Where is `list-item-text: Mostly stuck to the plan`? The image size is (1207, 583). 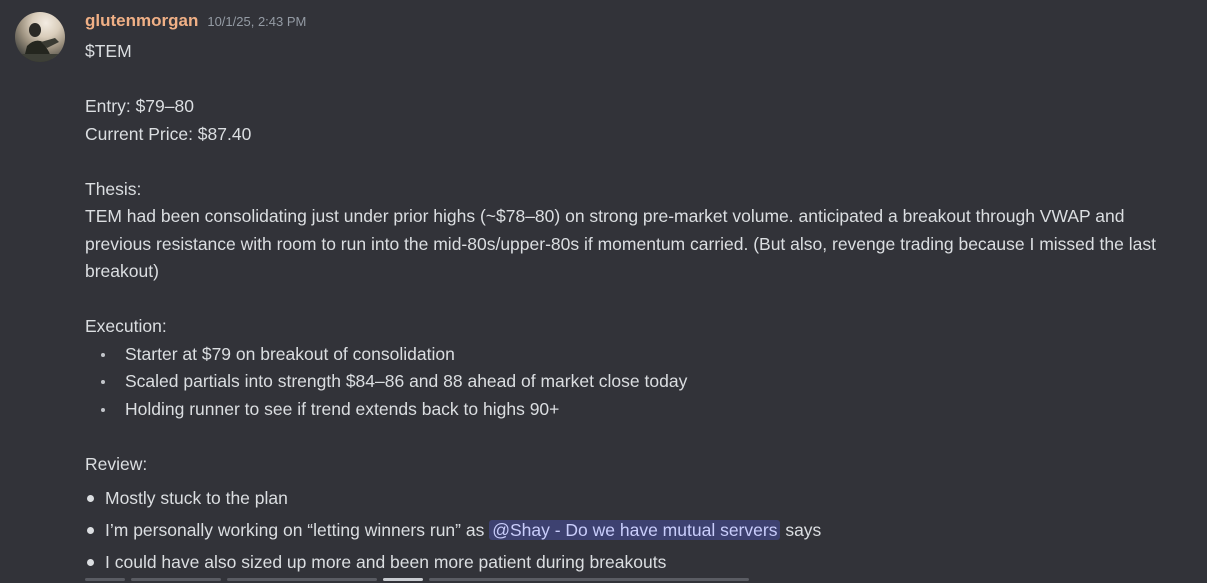
list-item-text: Mostly stuck to the plan is located at coordinates (196, 498).